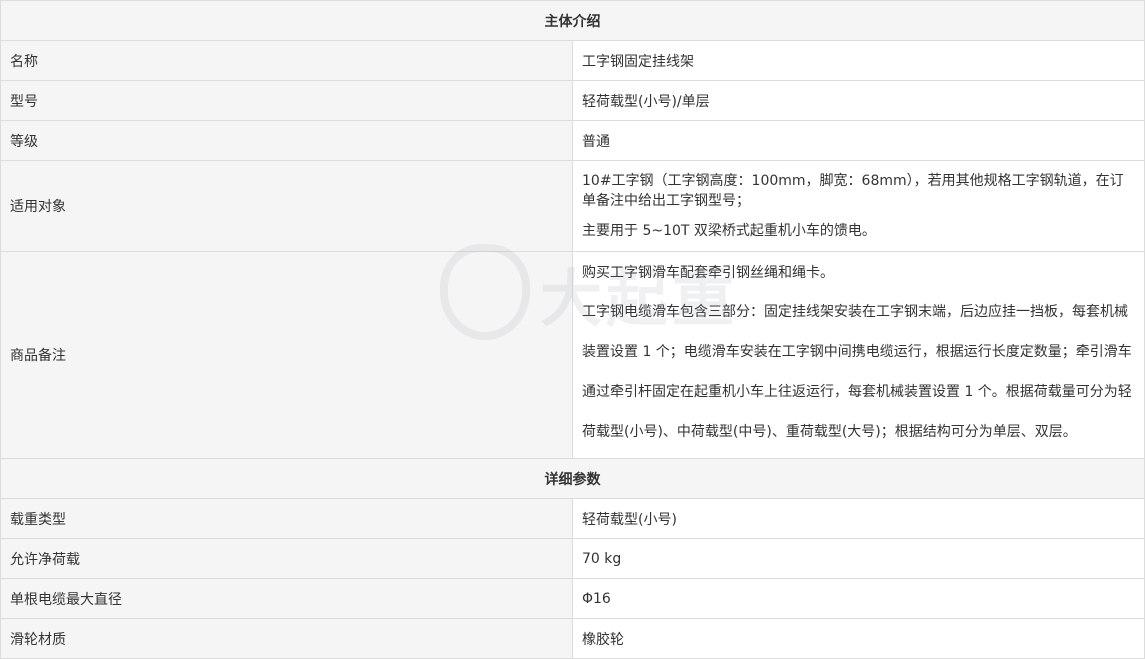 This screenshot has width=1145, height=659. I want to click on section-header-detail-params: 详细参数, so click(572, 478).